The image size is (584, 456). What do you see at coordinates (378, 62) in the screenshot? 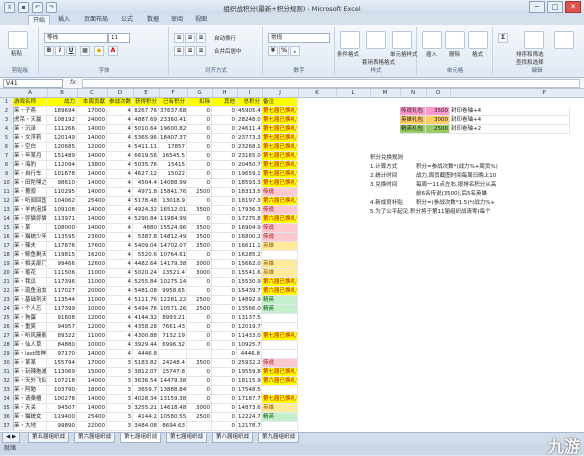
I see `table-format-button: 套用表格格式` at bounding box center [378, 62].